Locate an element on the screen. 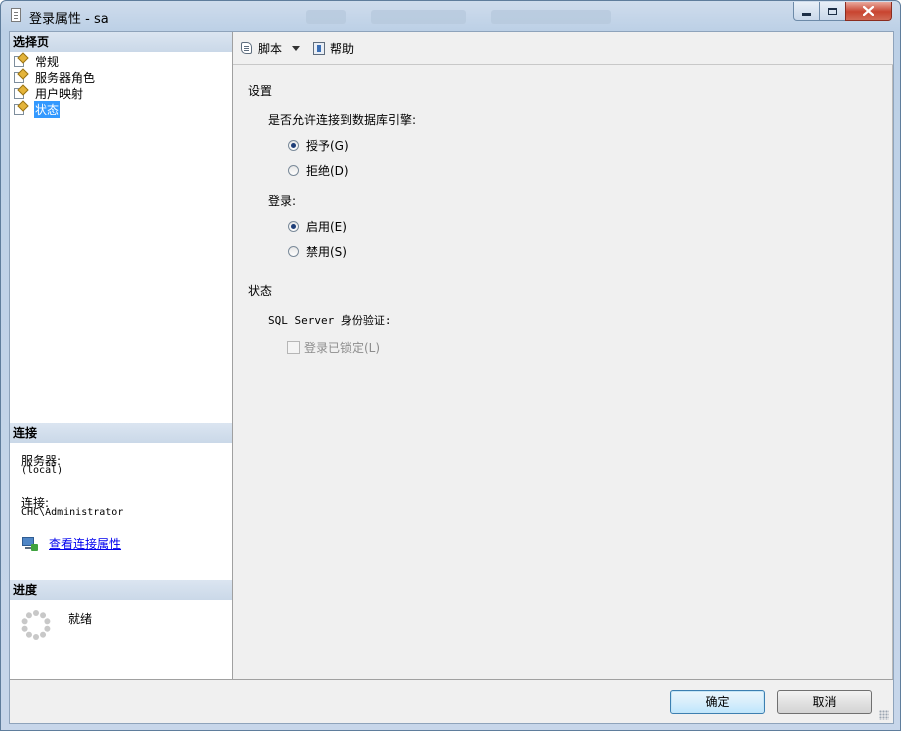 This screenshot has height=731, width=901. background-search-icon is located at coordinates (326, 17).